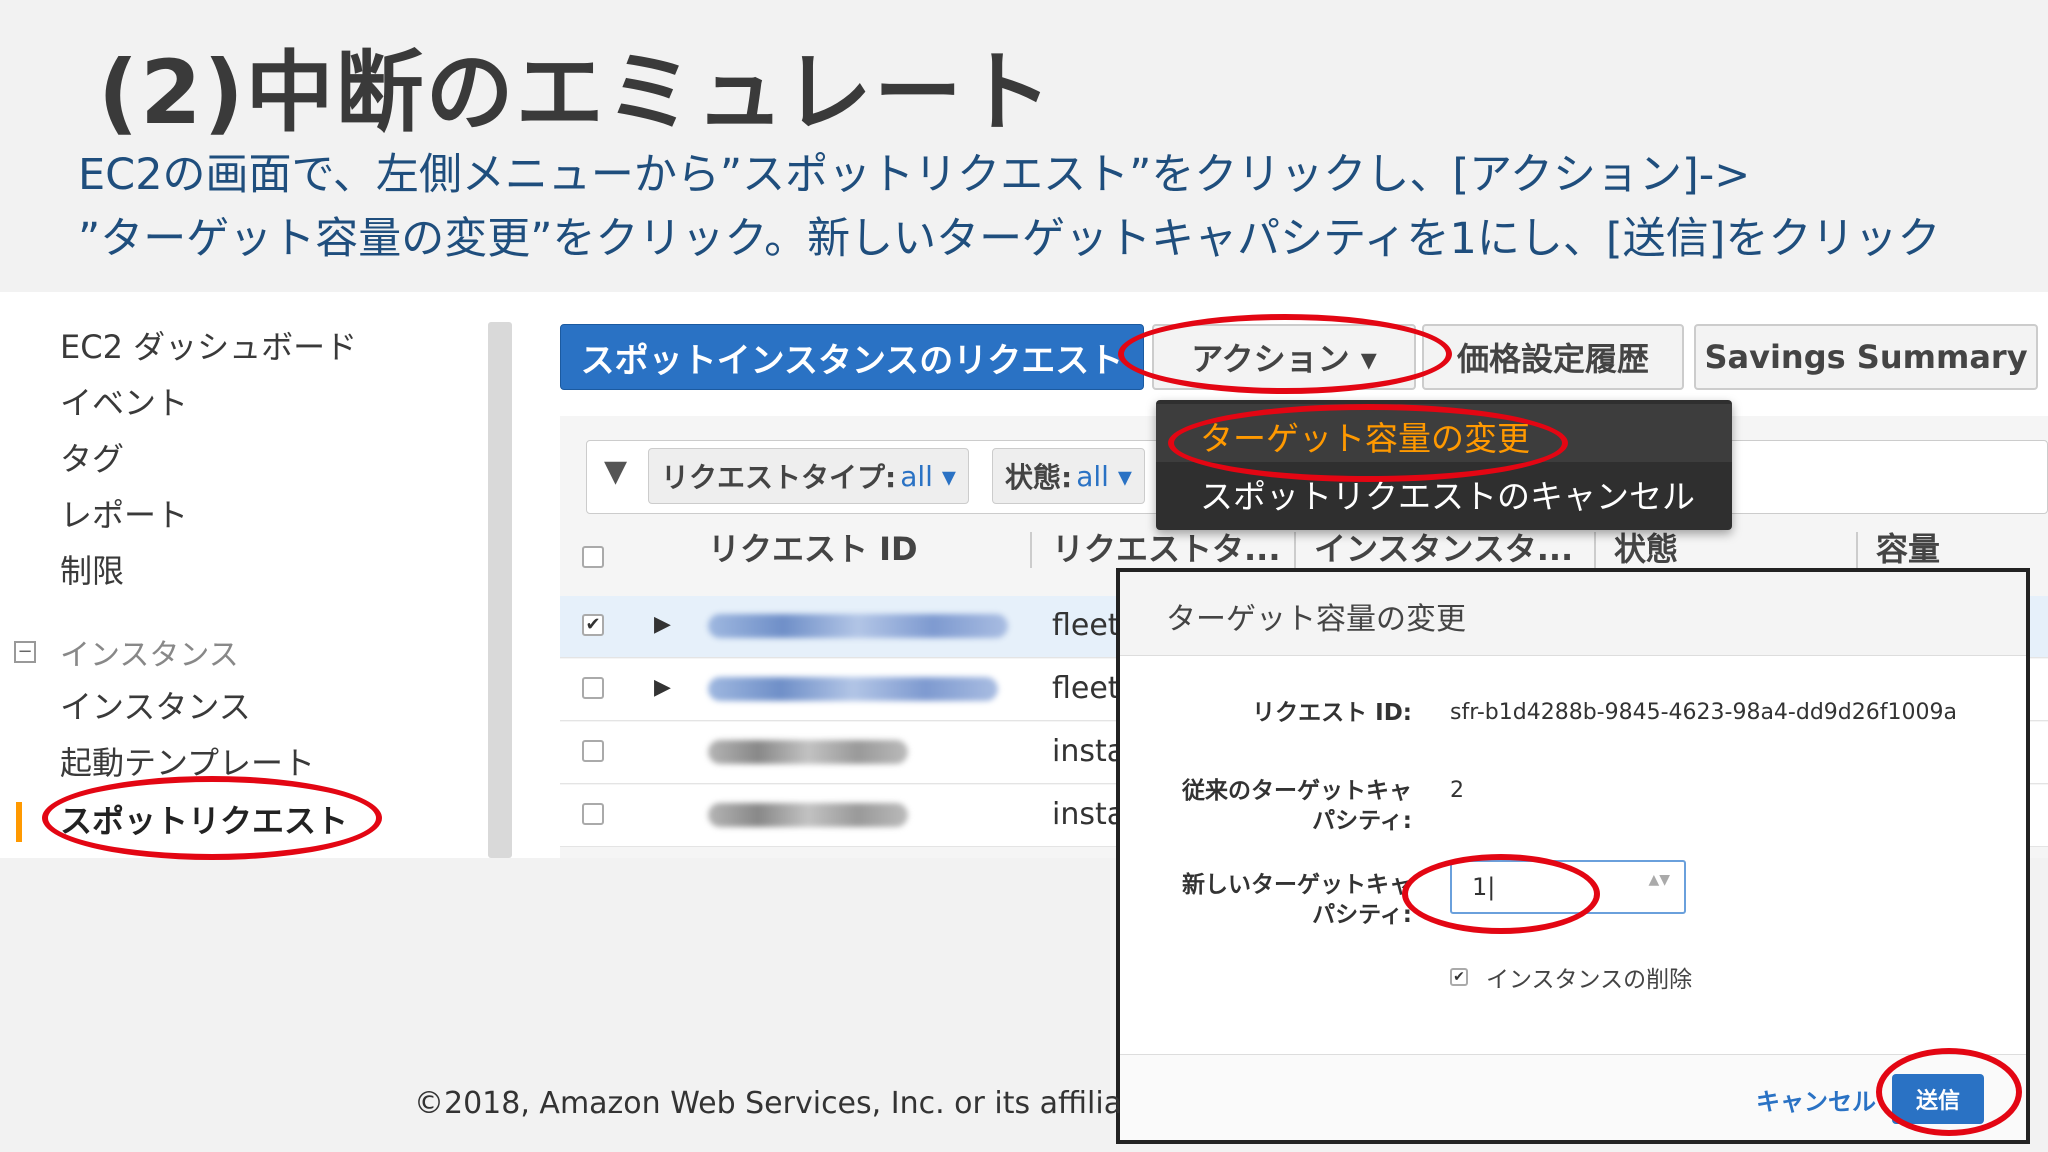 The image size is (2048, 1152). I want to click on terminate-instances-option: ✔ インスタンスの削除, so click(1571, 977).